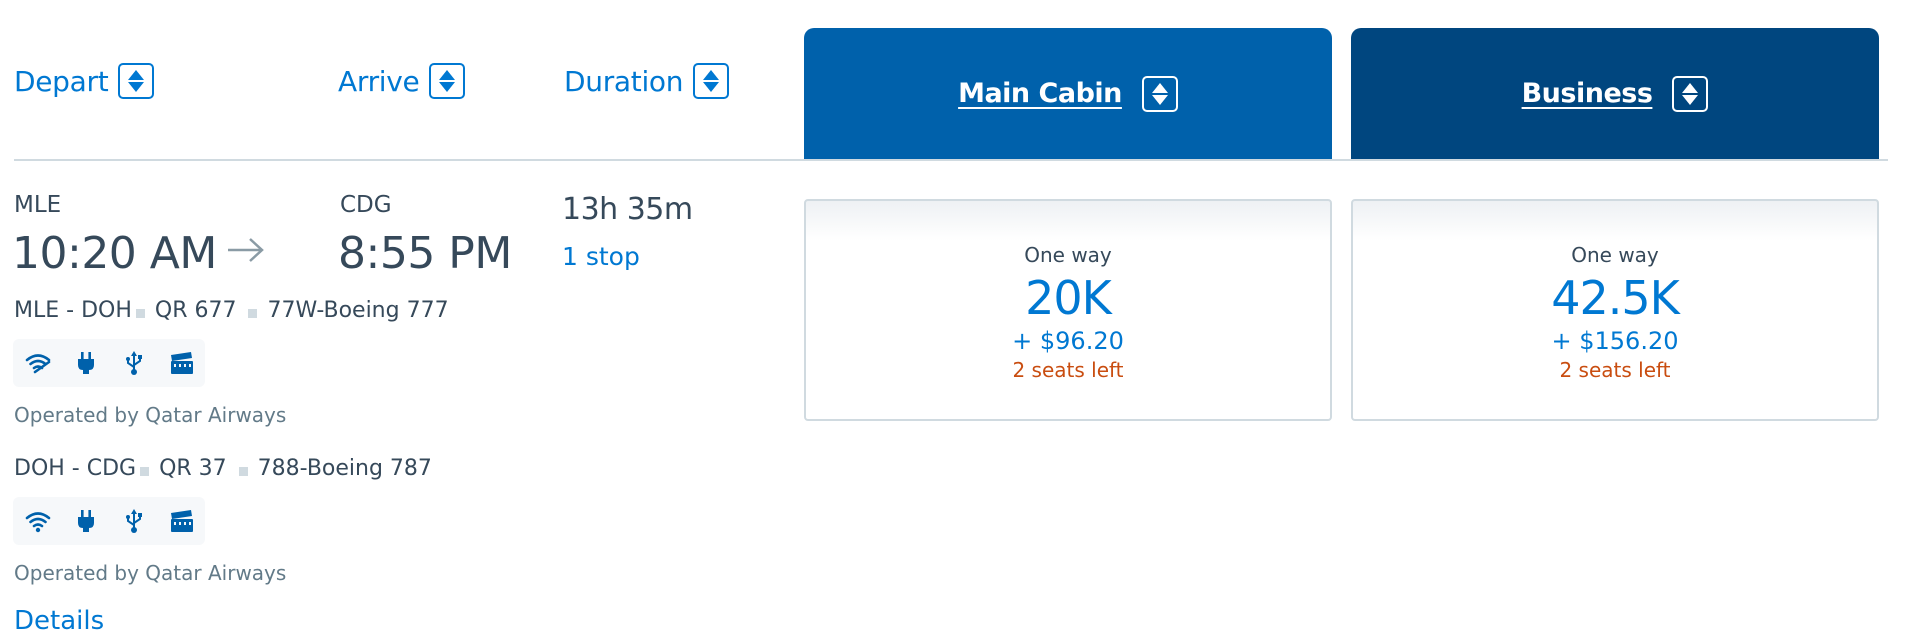 Image resolution: width=1920 pixels, height=635 pixels. What do you see at coordinates (61, 81) in the screenshot?
I see `depart-label: Depart` at bounding box center [61, 81].